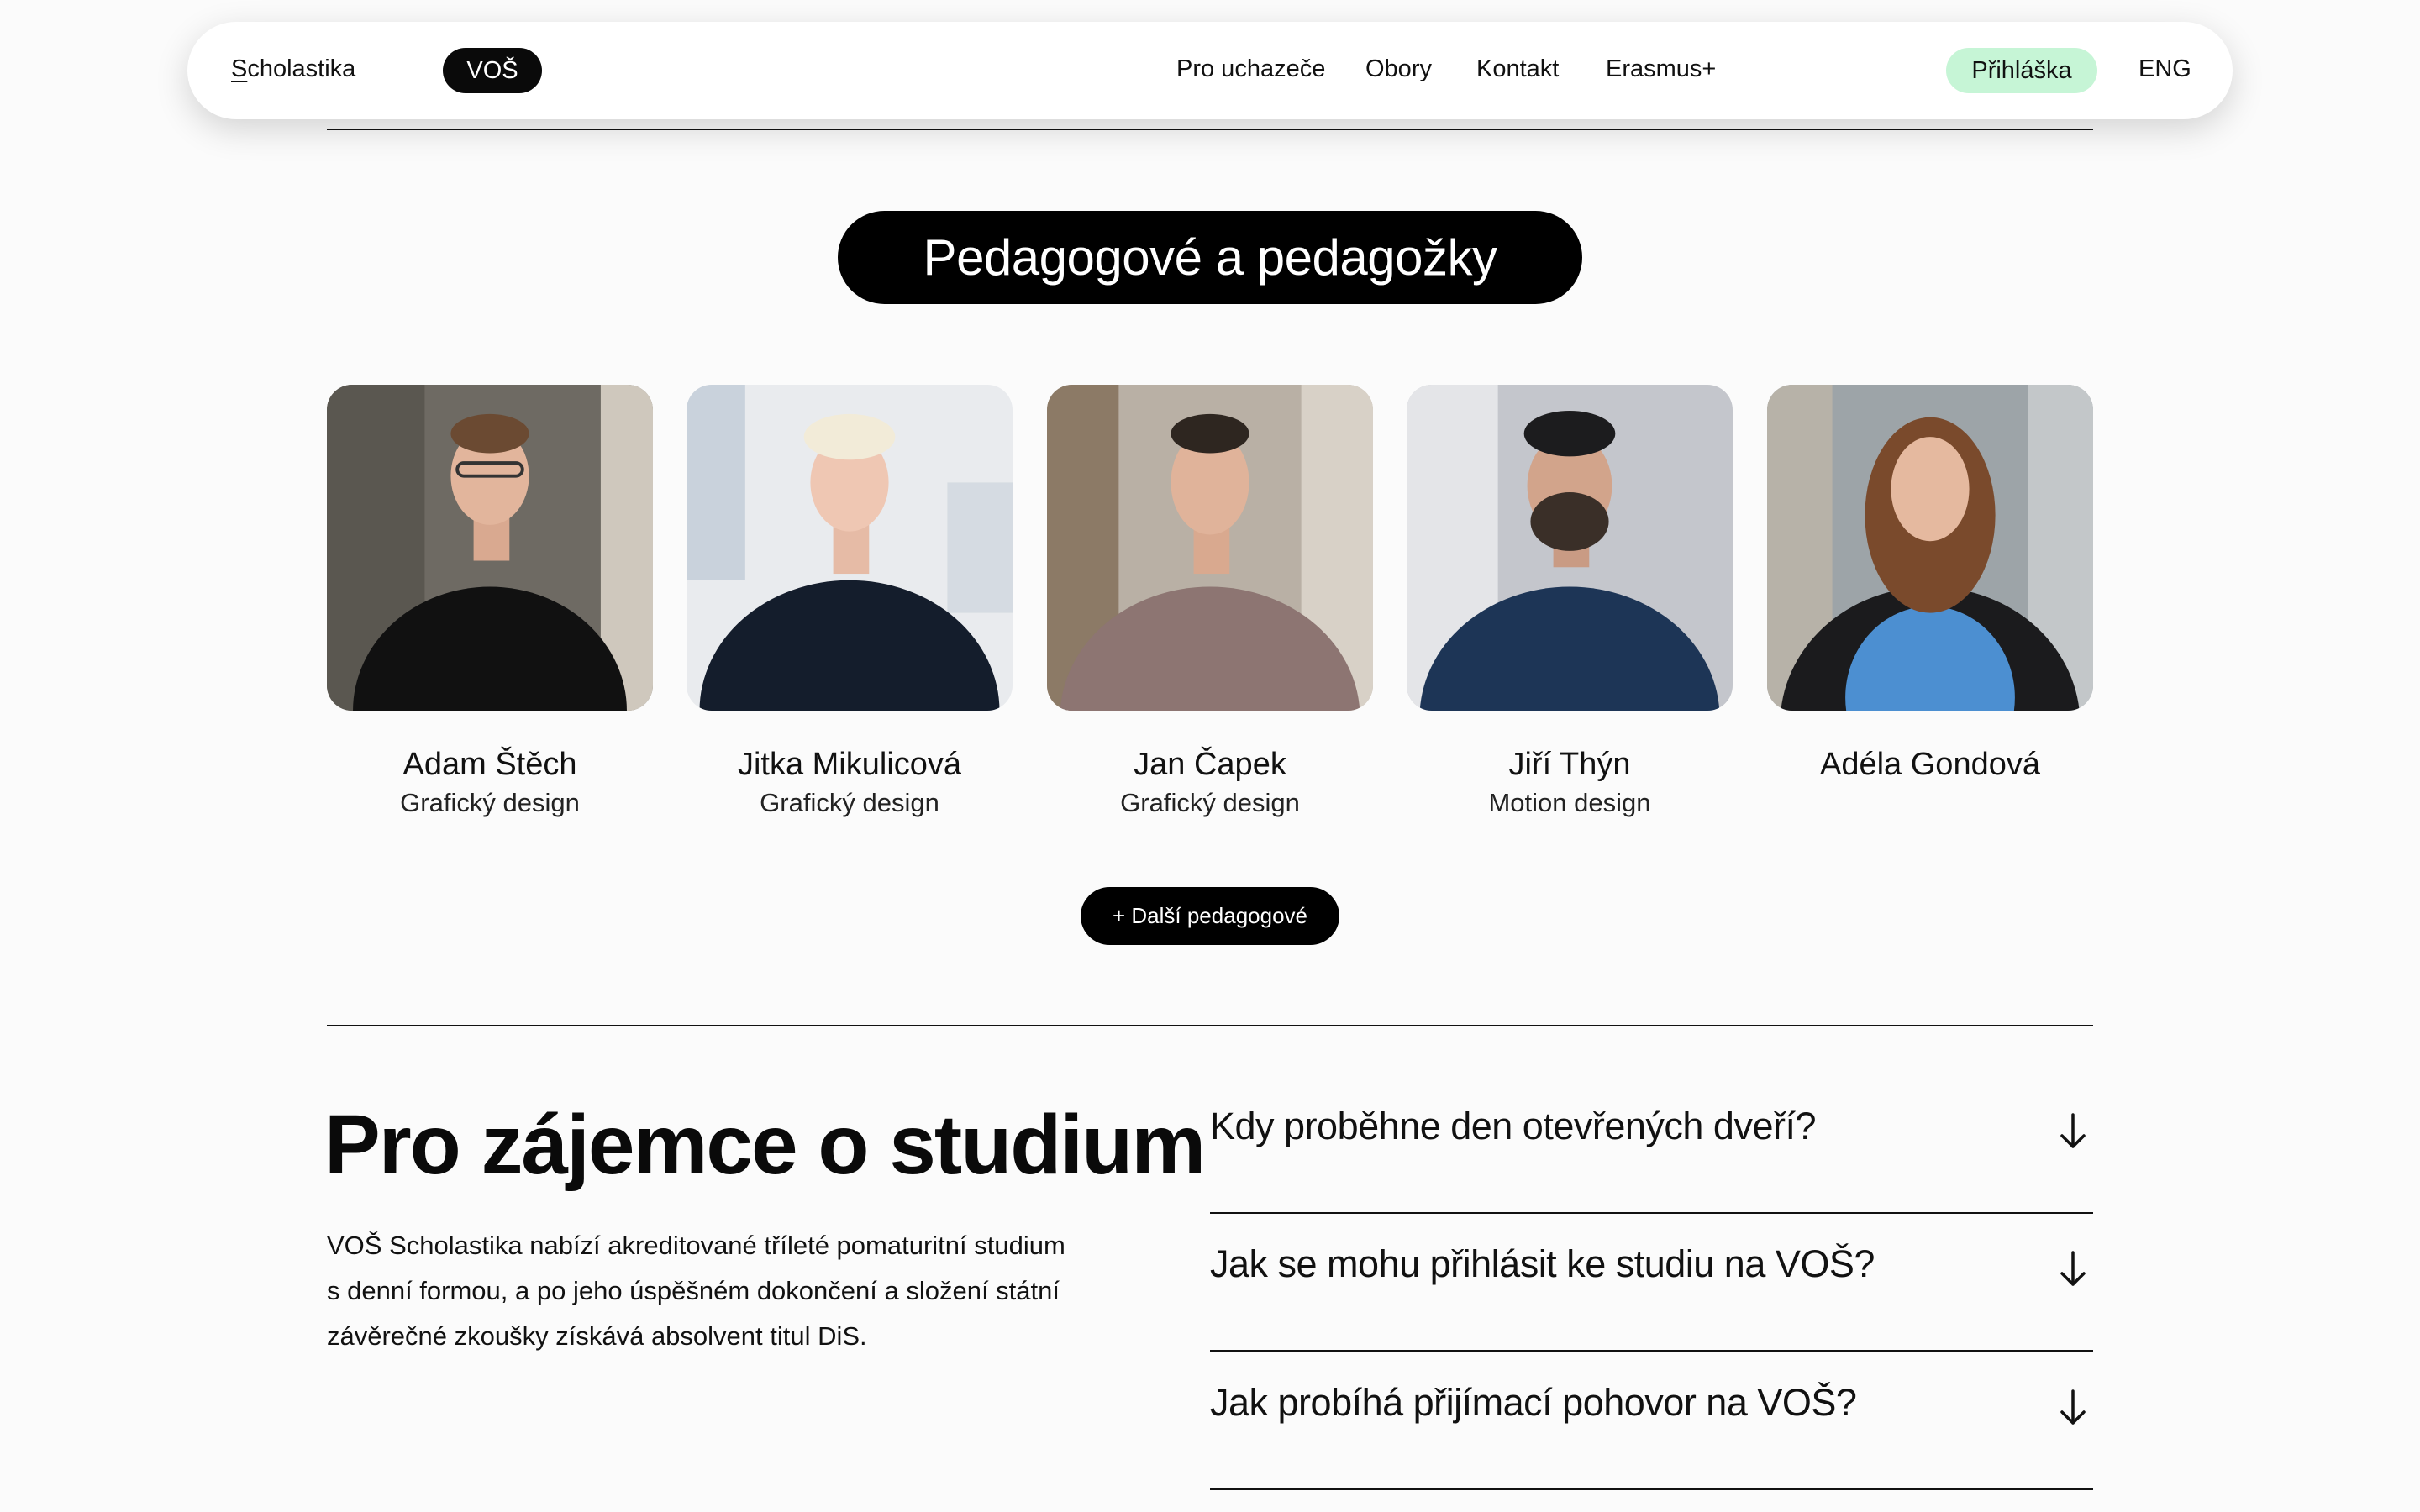  Describe the element at coordinates (849, 764) in the screenshot. I see `teacher-name: Jitka Mikulicová` at that location.